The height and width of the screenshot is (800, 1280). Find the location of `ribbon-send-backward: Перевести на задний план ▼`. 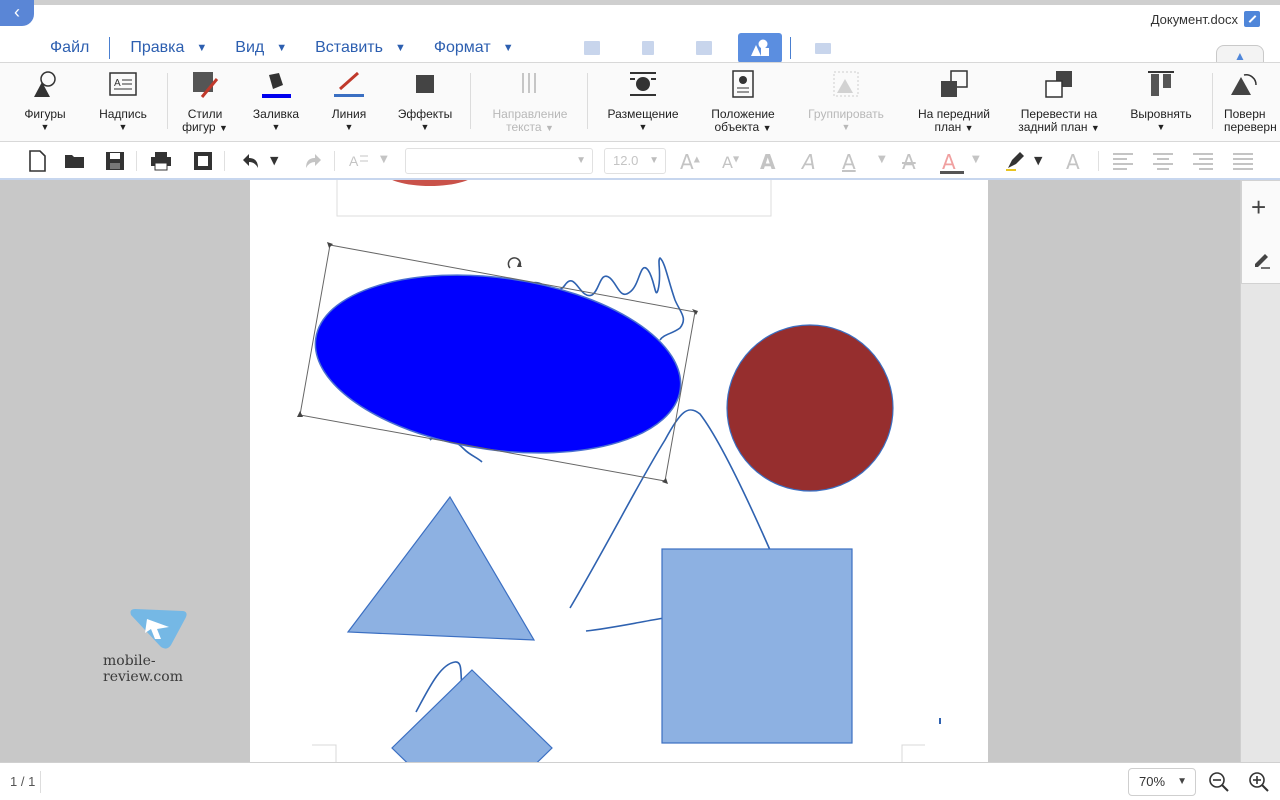

ribbon-send-backward: Перевести на задний план ▼ is located at coordinates (1059, 102).